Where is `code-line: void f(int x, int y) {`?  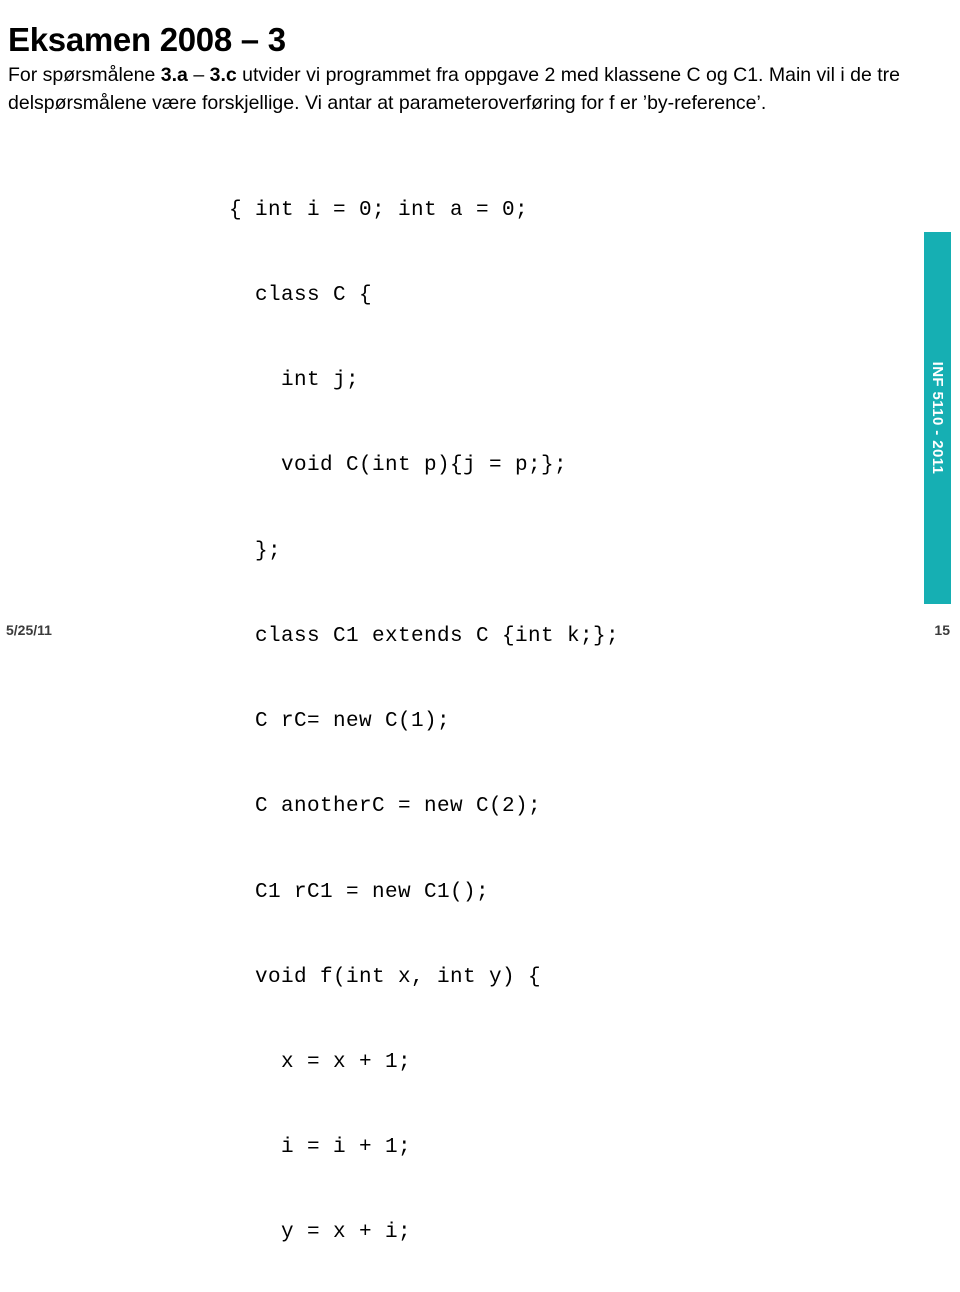 code-line: void f(int x, int y) { is located at coordinates (385, 977).